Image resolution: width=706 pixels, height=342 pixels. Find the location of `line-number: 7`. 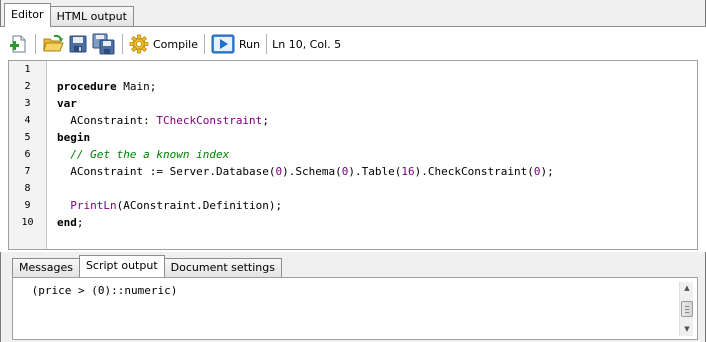

line-number: 7 is located at coordinates (27, 171).